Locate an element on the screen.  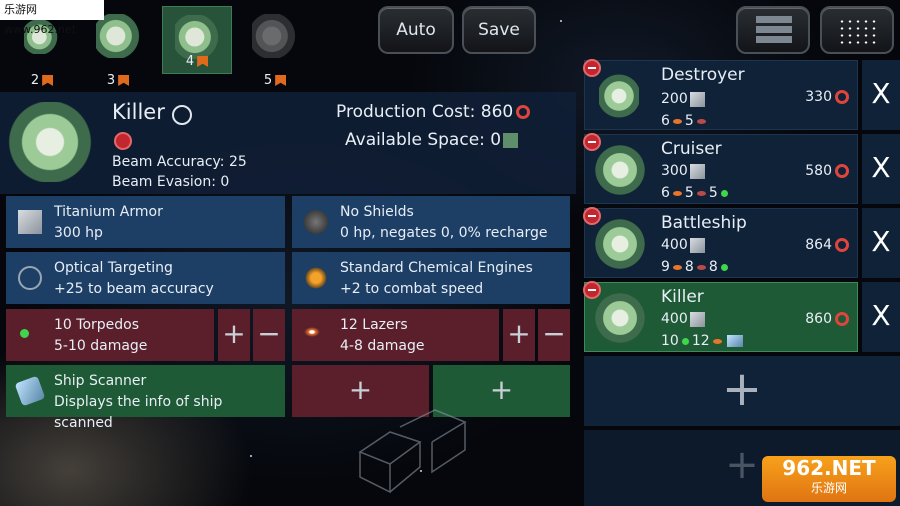
module-torpedos: 10 Torpedos 5-10 damage is located at coordinates (110, 335).